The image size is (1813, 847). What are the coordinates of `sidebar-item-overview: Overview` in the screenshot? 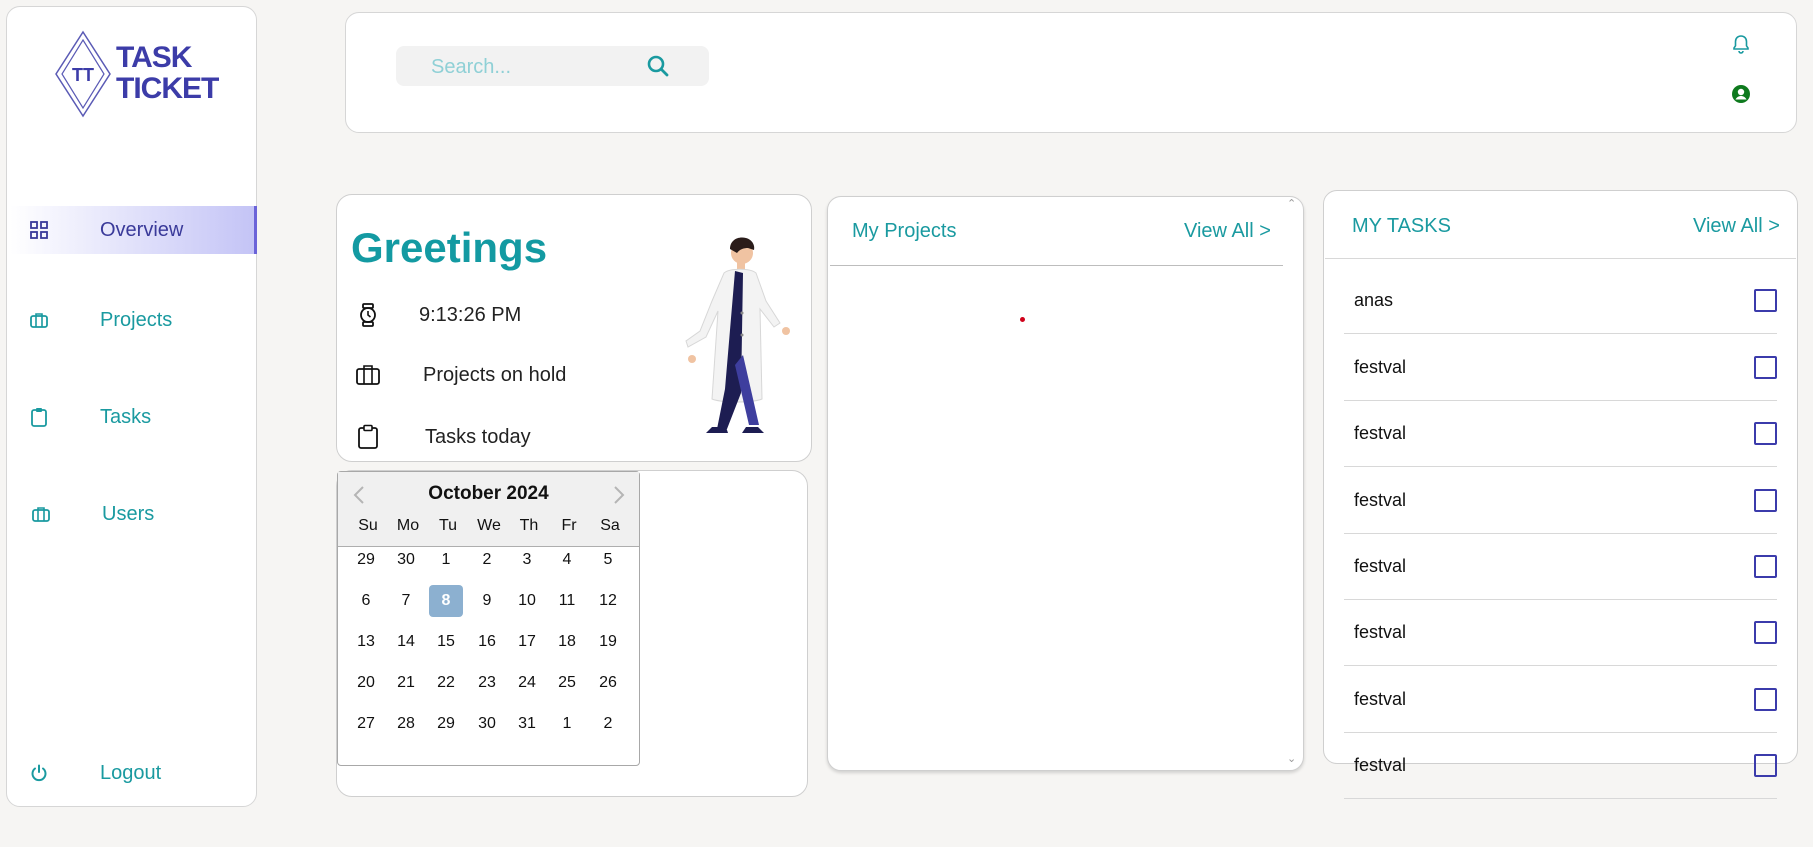 It's located at (133, 230).